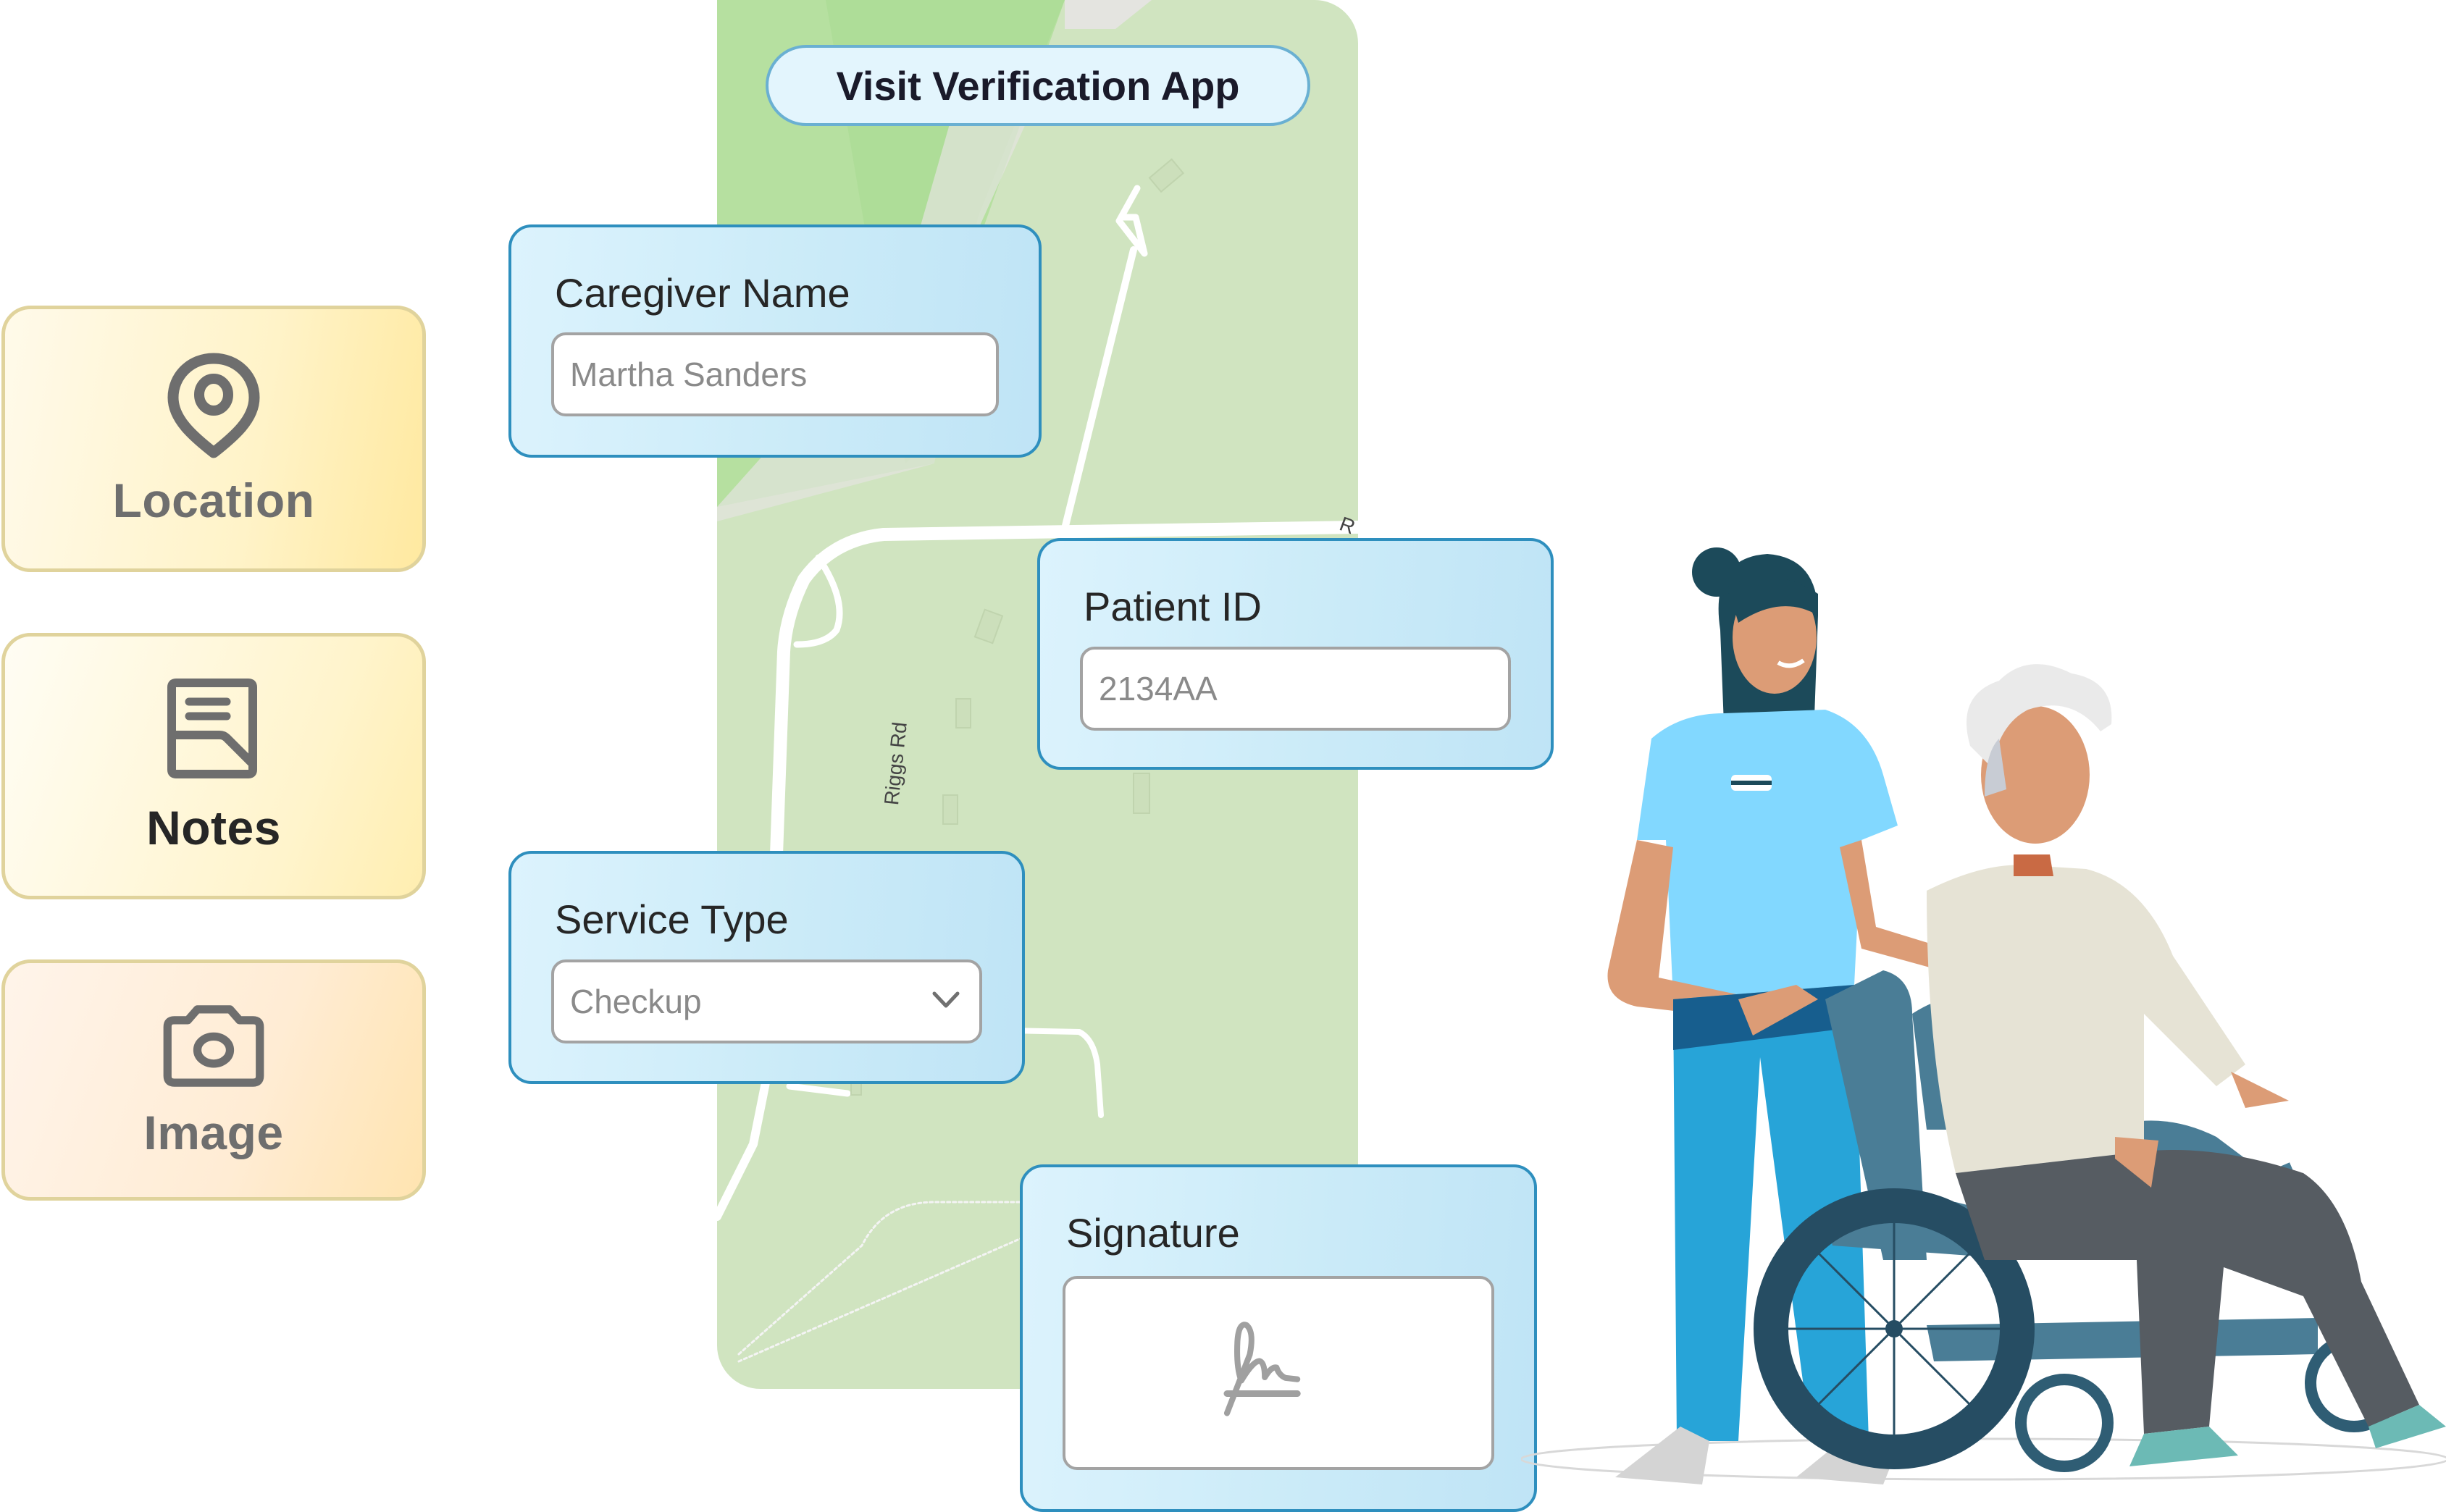 This screenshot has width=2446, height=1512. What do you see at coordinates (636, 1001) in the screenshot?
I see `service-type-value: Checkup` at bounding box center [636, 1001].